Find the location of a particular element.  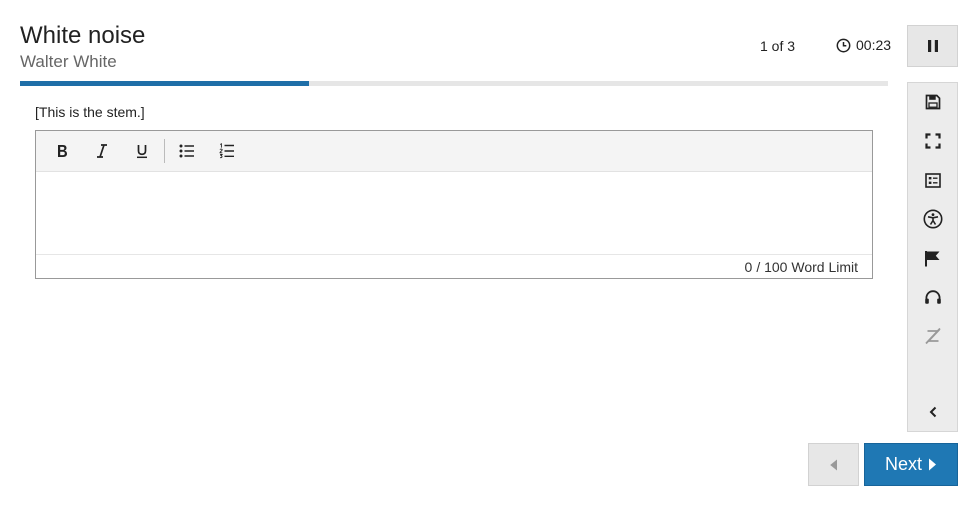

next-button-label: Next is located at coordinates (903, 464).